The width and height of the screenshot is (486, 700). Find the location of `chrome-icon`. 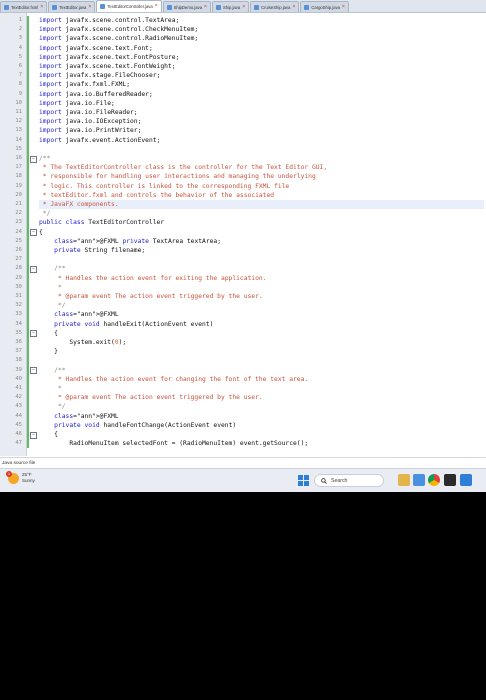

chrome-icon is located at coordinates (434, 480).